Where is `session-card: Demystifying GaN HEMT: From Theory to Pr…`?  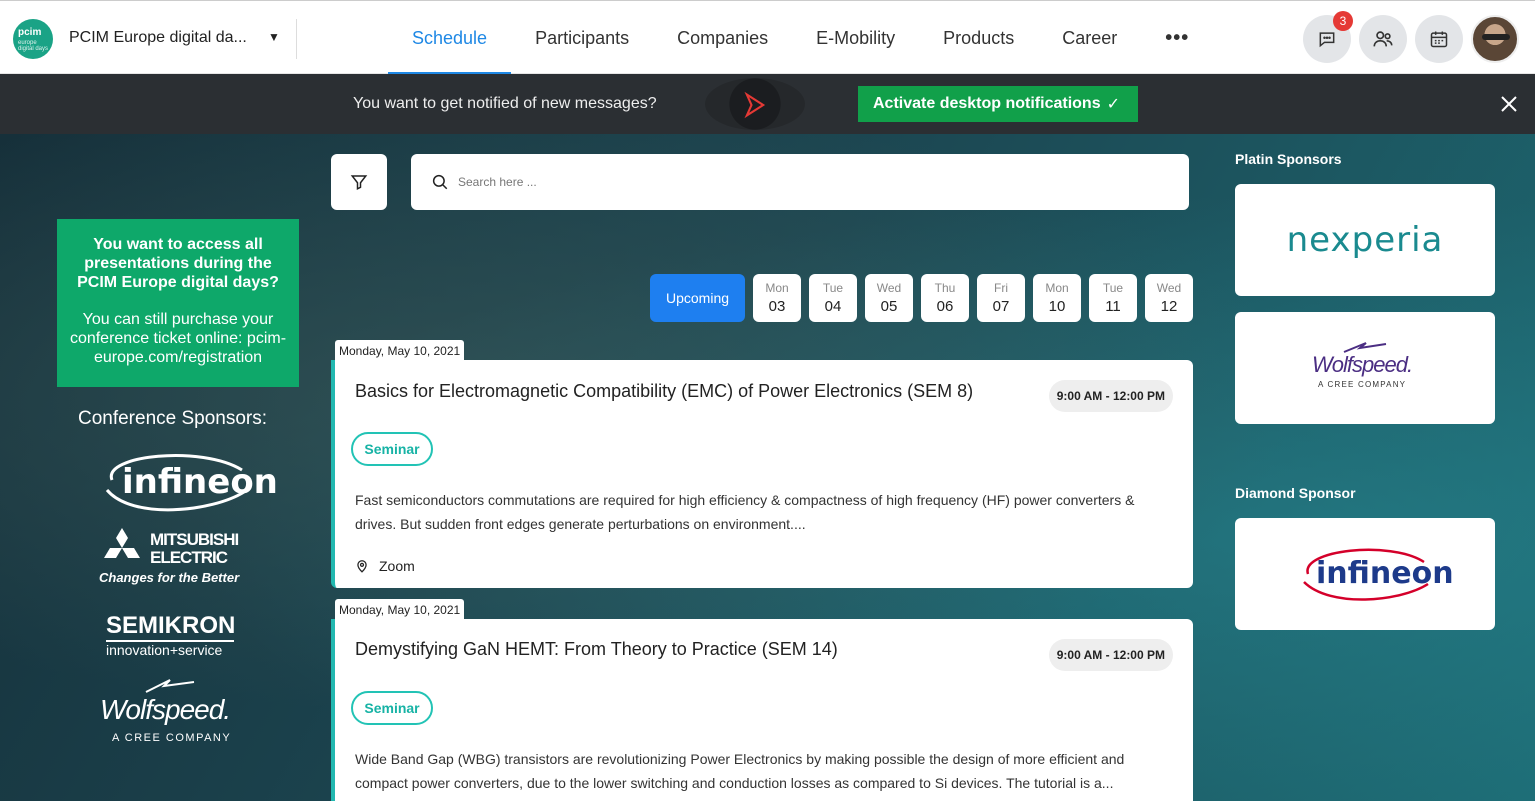
session-card: Demystifying GaN HEMT: From Theory to Pr… is located at coordinates (762, 710).